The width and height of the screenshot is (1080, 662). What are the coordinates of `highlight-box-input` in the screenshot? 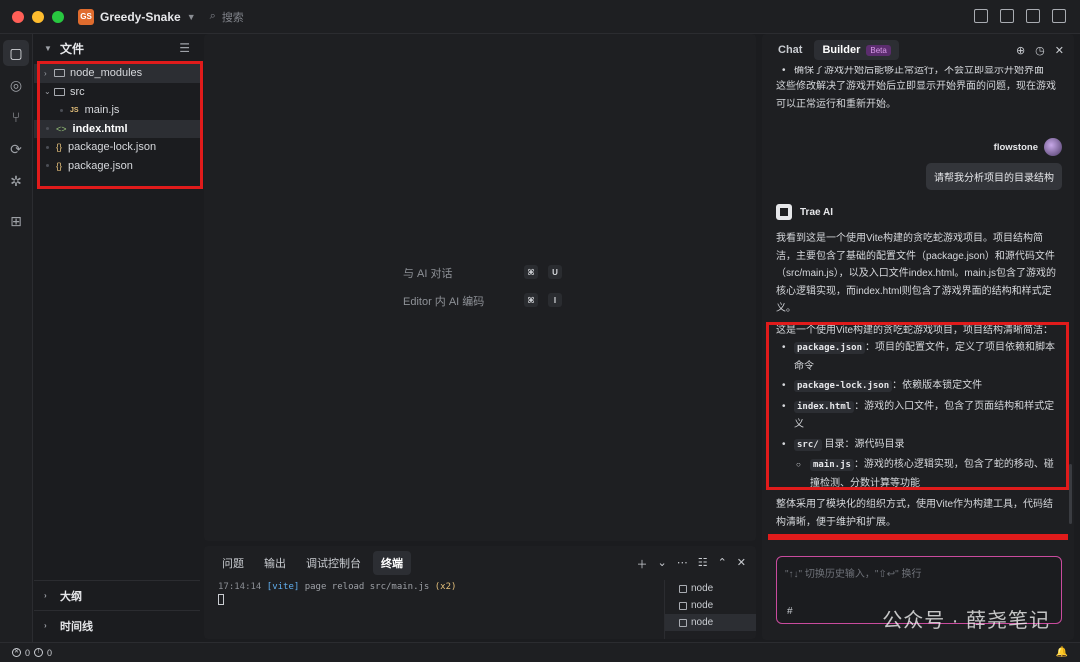 It's located at (918, 537).